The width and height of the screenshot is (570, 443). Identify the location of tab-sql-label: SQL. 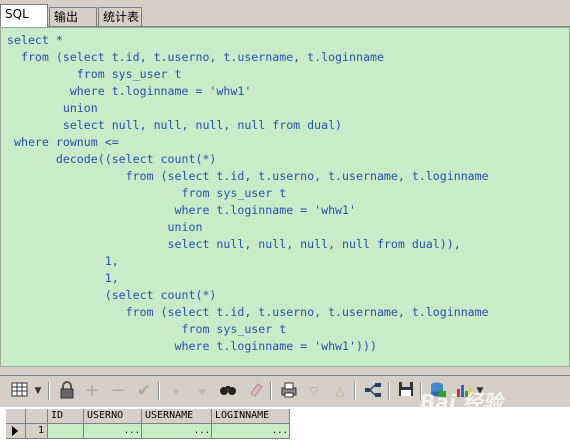
(17, 14).